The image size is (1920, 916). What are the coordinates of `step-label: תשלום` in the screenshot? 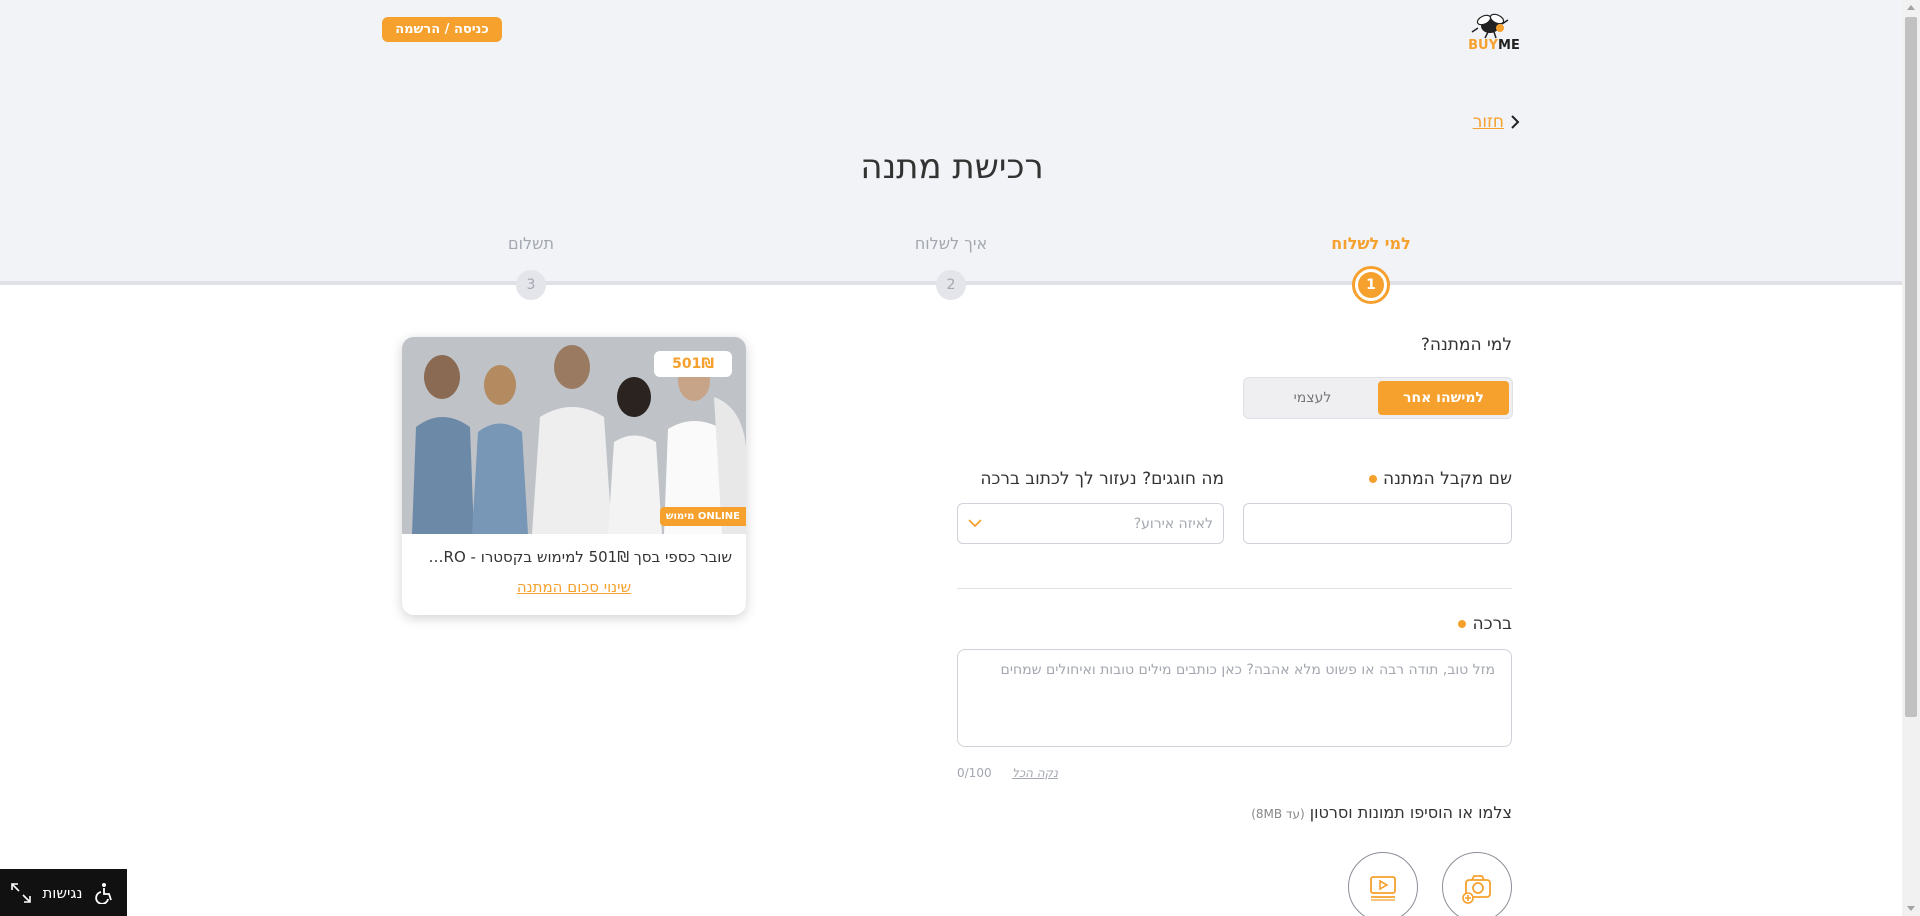 It's located at (531, 243).